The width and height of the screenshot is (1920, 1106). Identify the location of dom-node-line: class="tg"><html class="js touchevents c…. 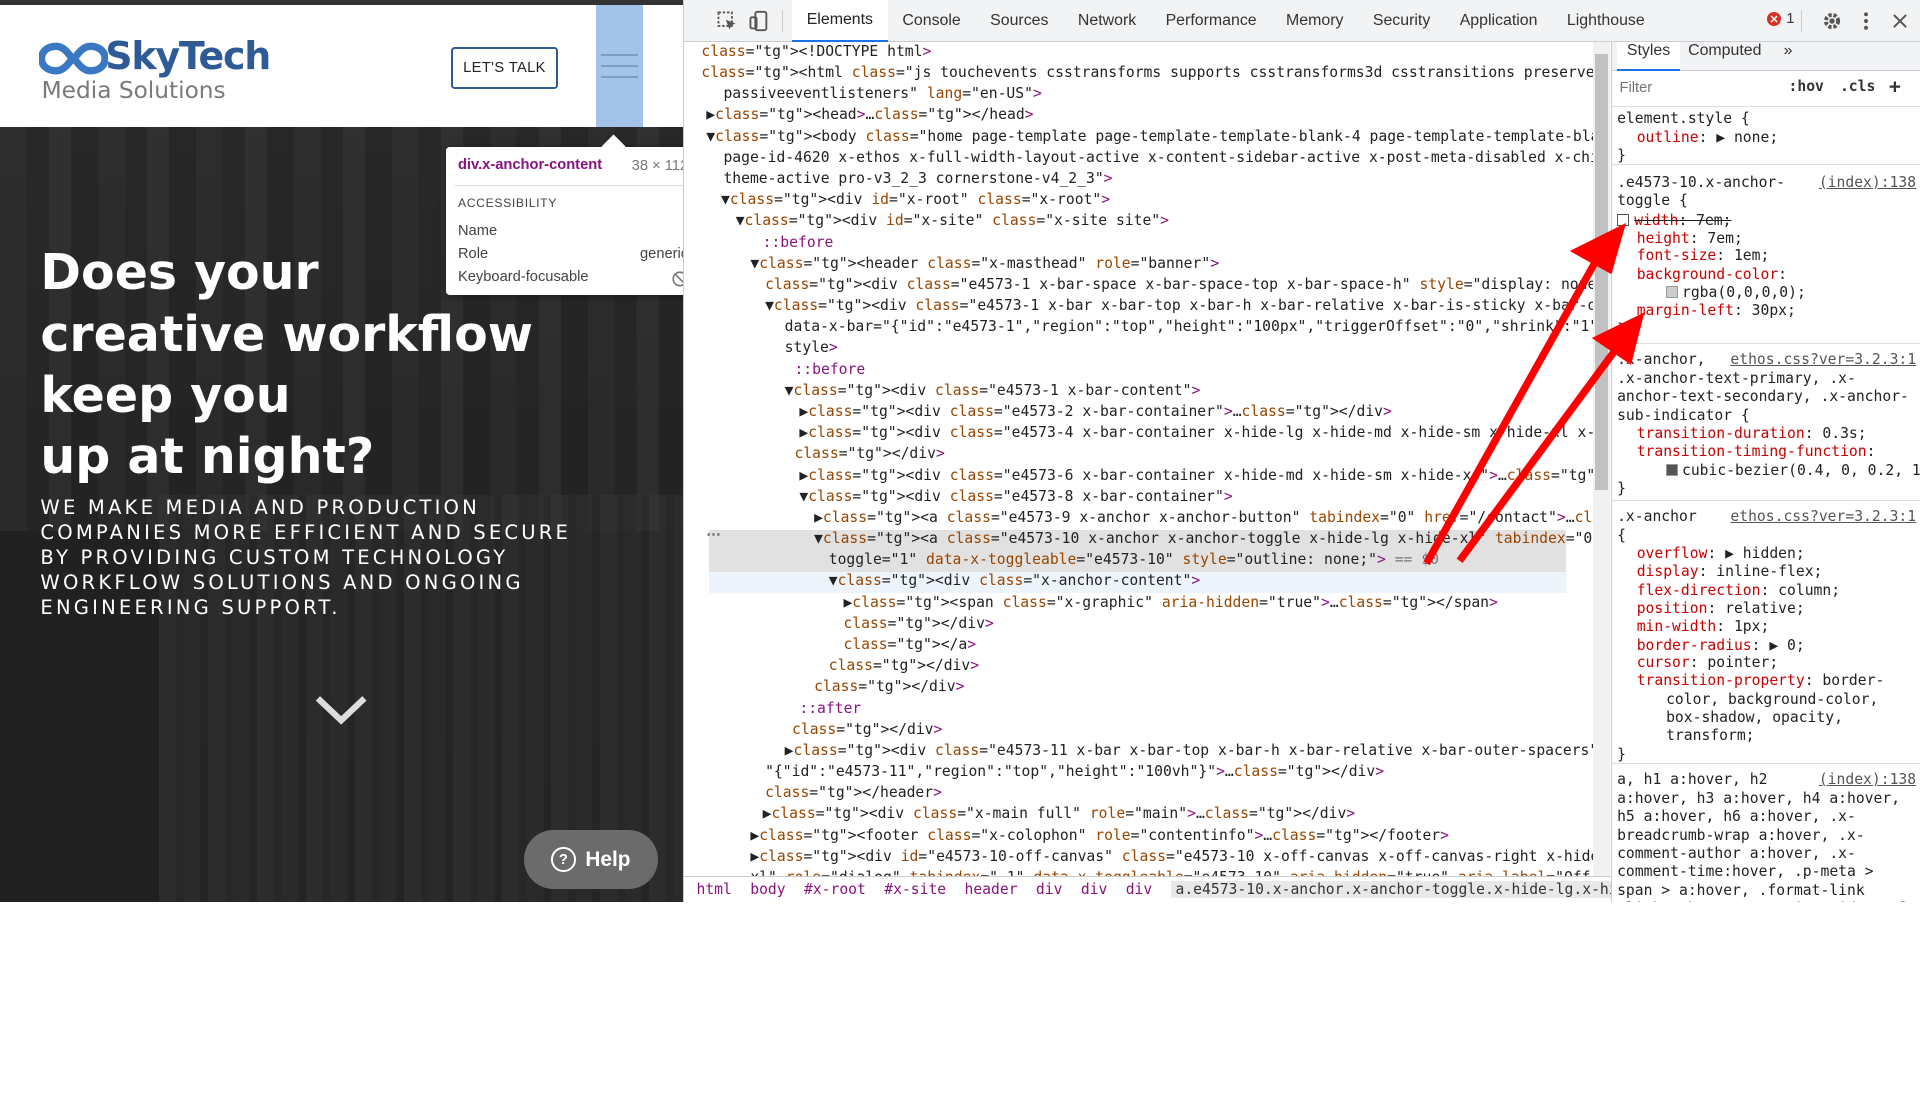
(1146, 74).